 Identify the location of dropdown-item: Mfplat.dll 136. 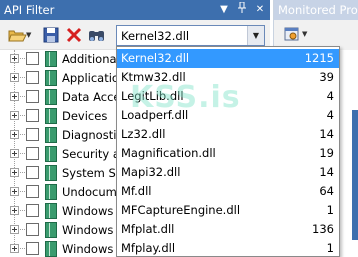
(228, 229).